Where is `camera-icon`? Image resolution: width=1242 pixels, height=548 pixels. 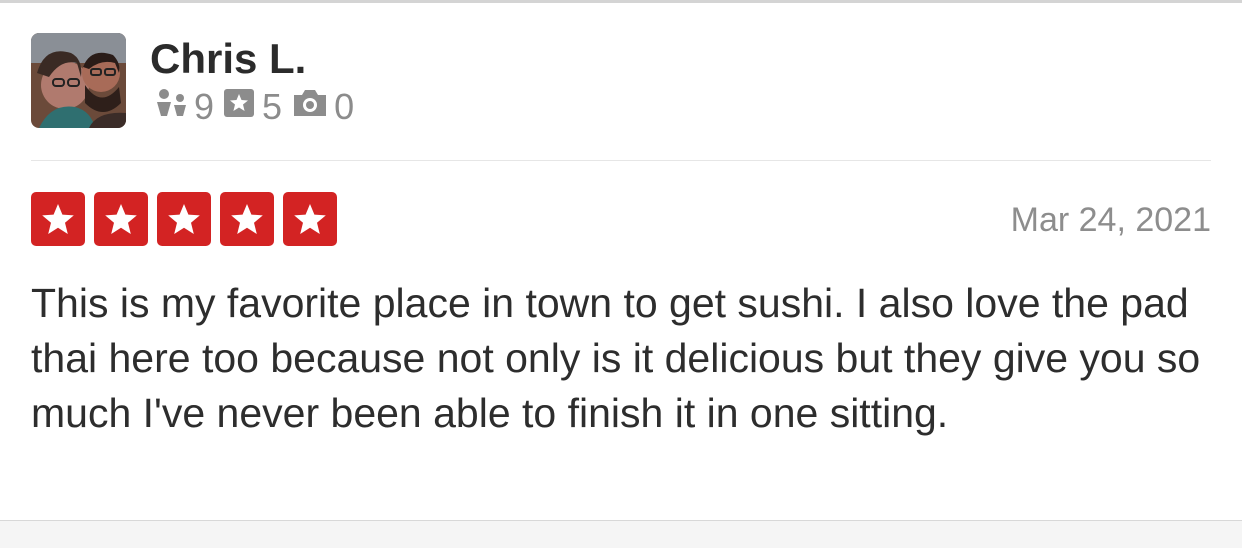 camera-icon is located at coordinates (310, 107).